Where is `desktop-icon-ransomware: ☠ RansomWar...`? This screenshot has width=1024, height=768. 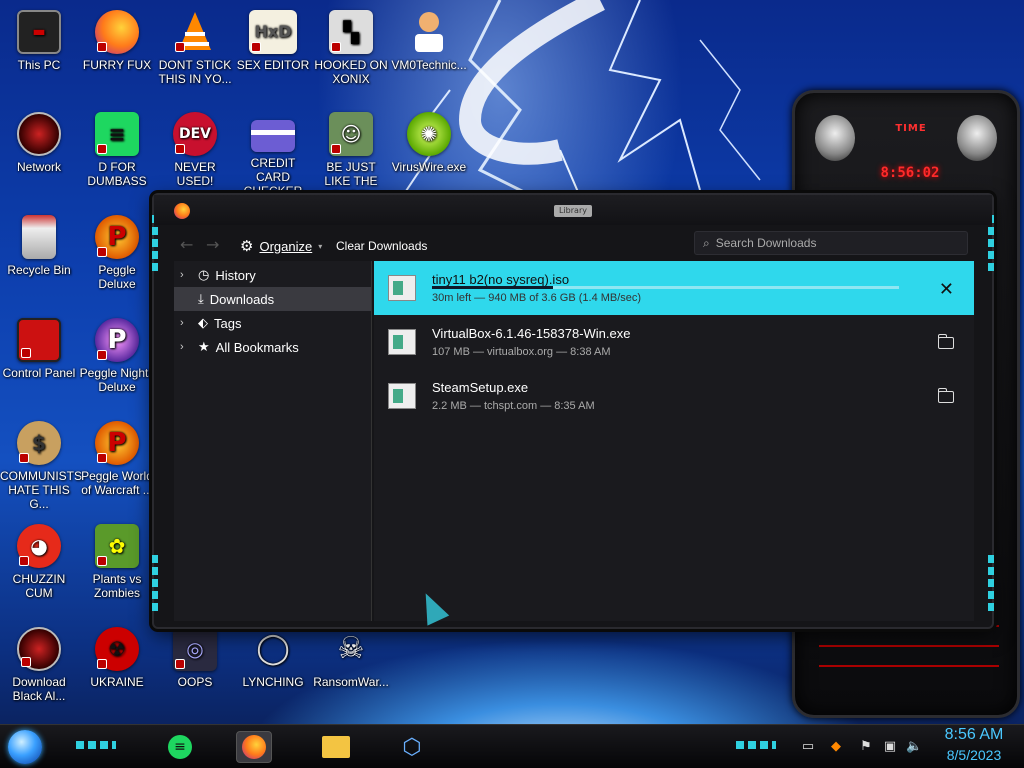
desktop-icon-ransomware: ☠ RansomWar... is located at coordinates (351, 658).